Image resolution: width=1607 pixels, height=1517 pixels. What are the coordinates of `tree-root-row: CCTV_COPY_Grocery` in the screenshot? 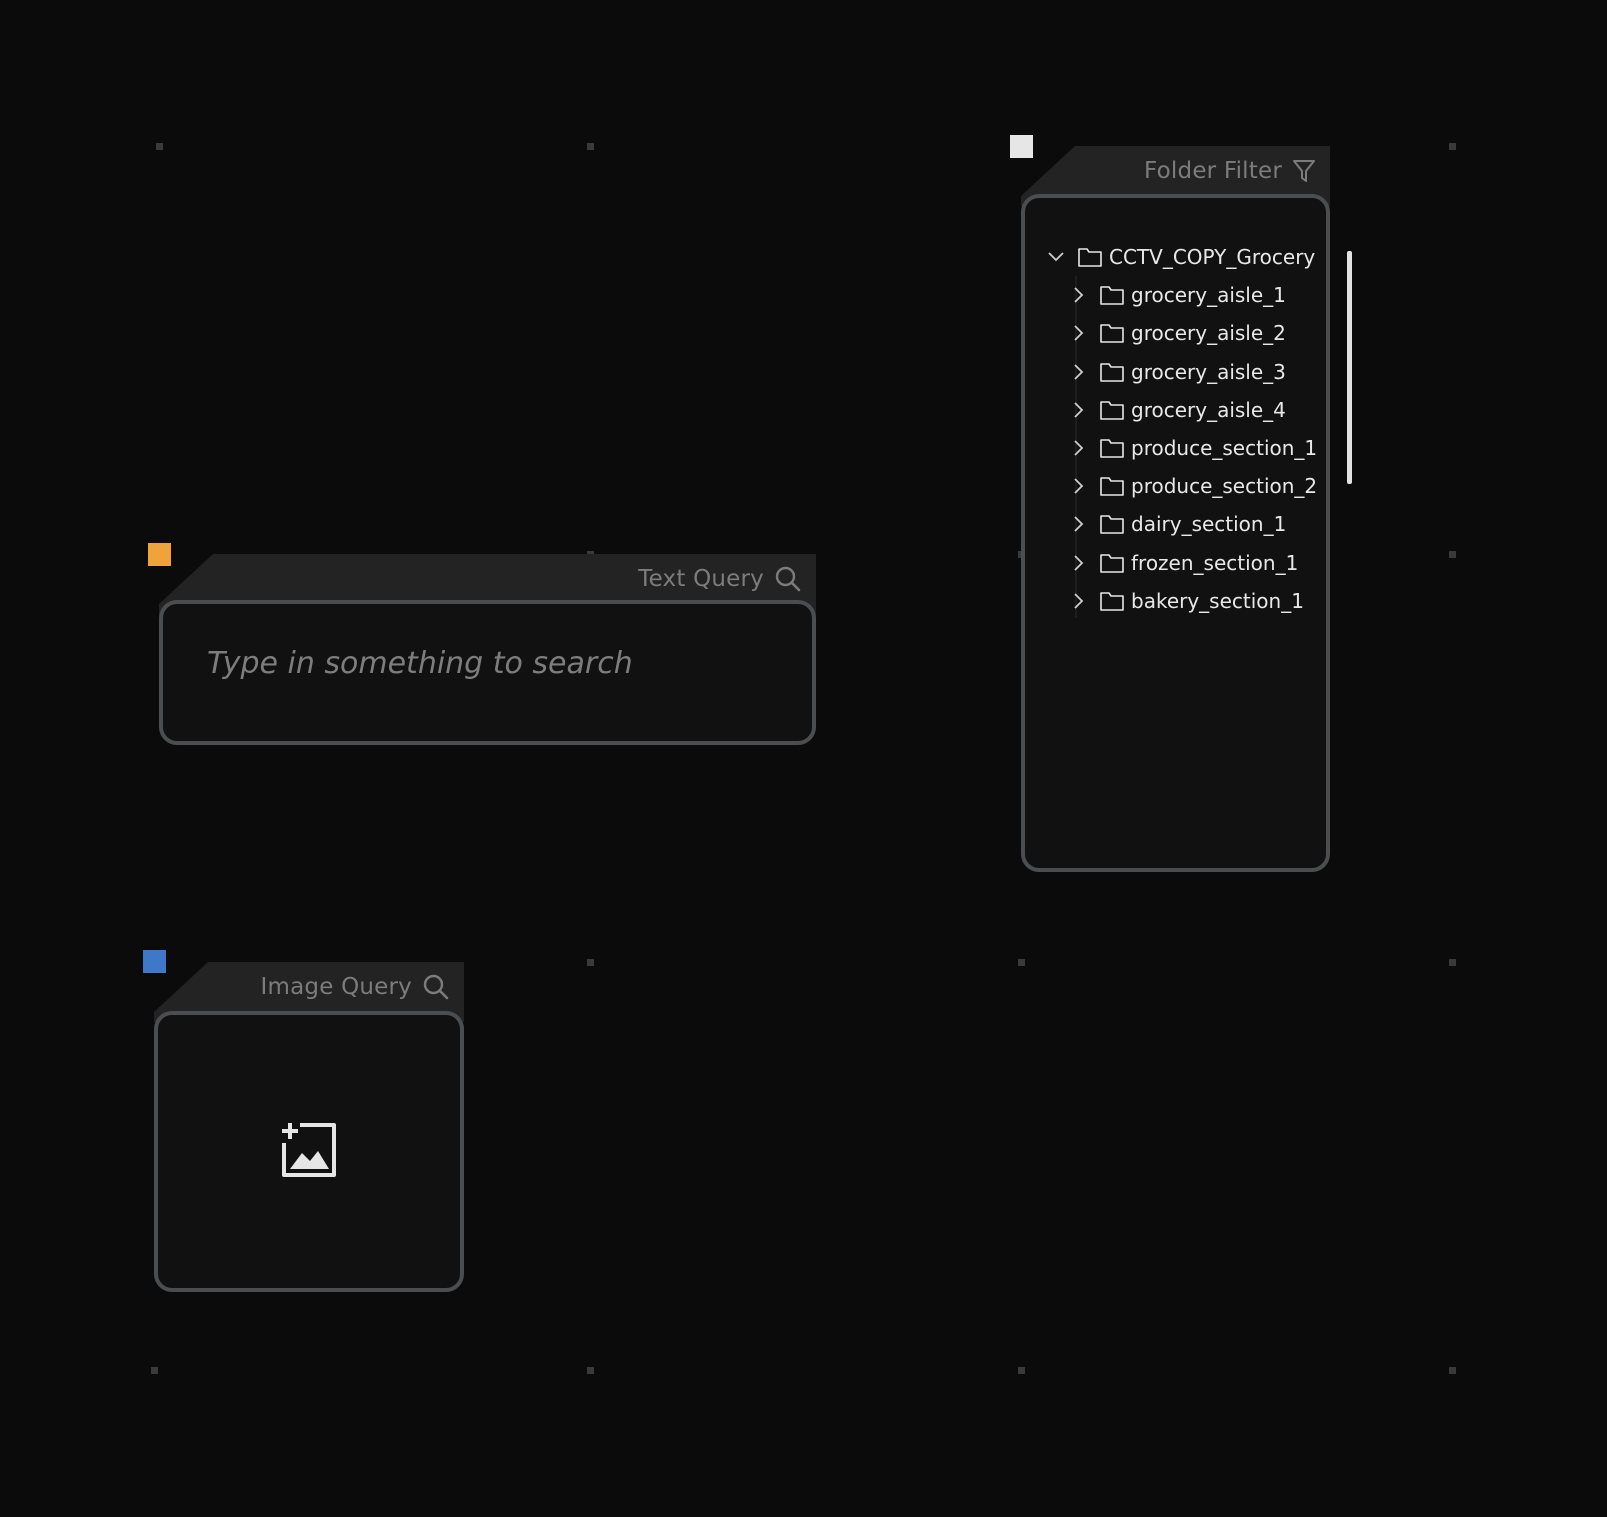 It's located at (1179, 257).